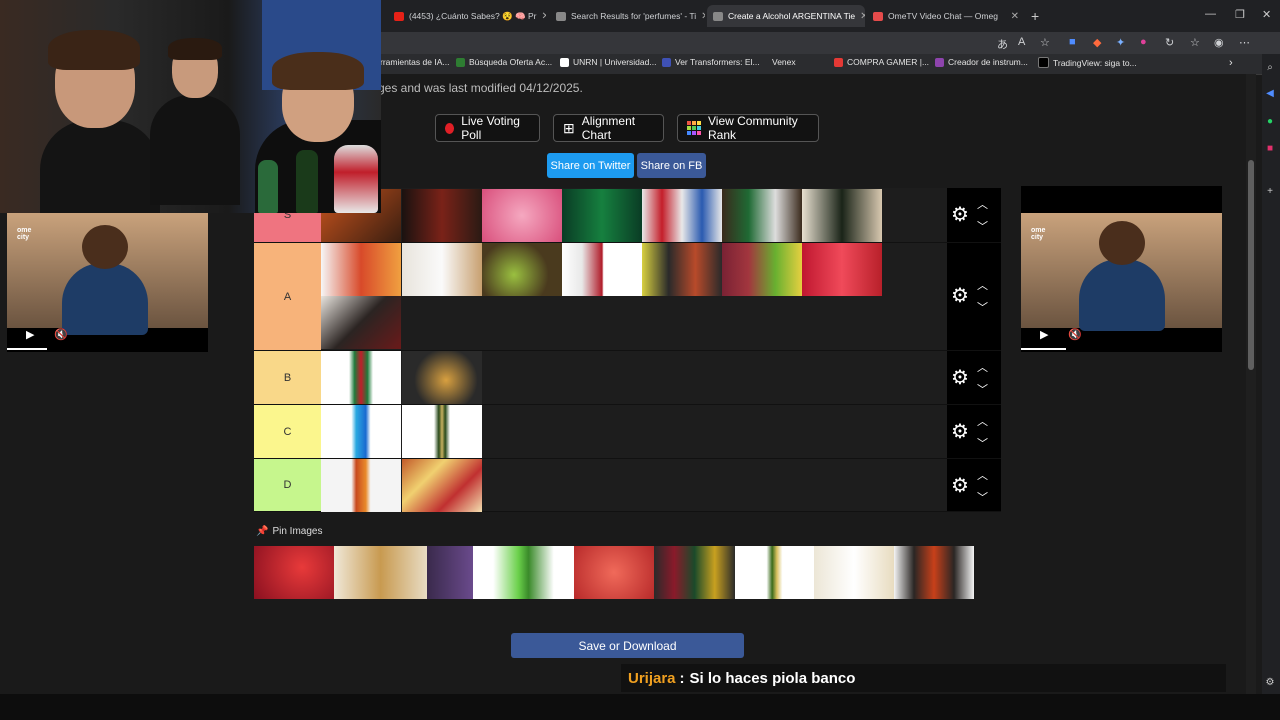 Image resolution: width=1280 pixels, height=720 pixels. I want to click on chevron-right-icon: ›, so click(1231, 63).